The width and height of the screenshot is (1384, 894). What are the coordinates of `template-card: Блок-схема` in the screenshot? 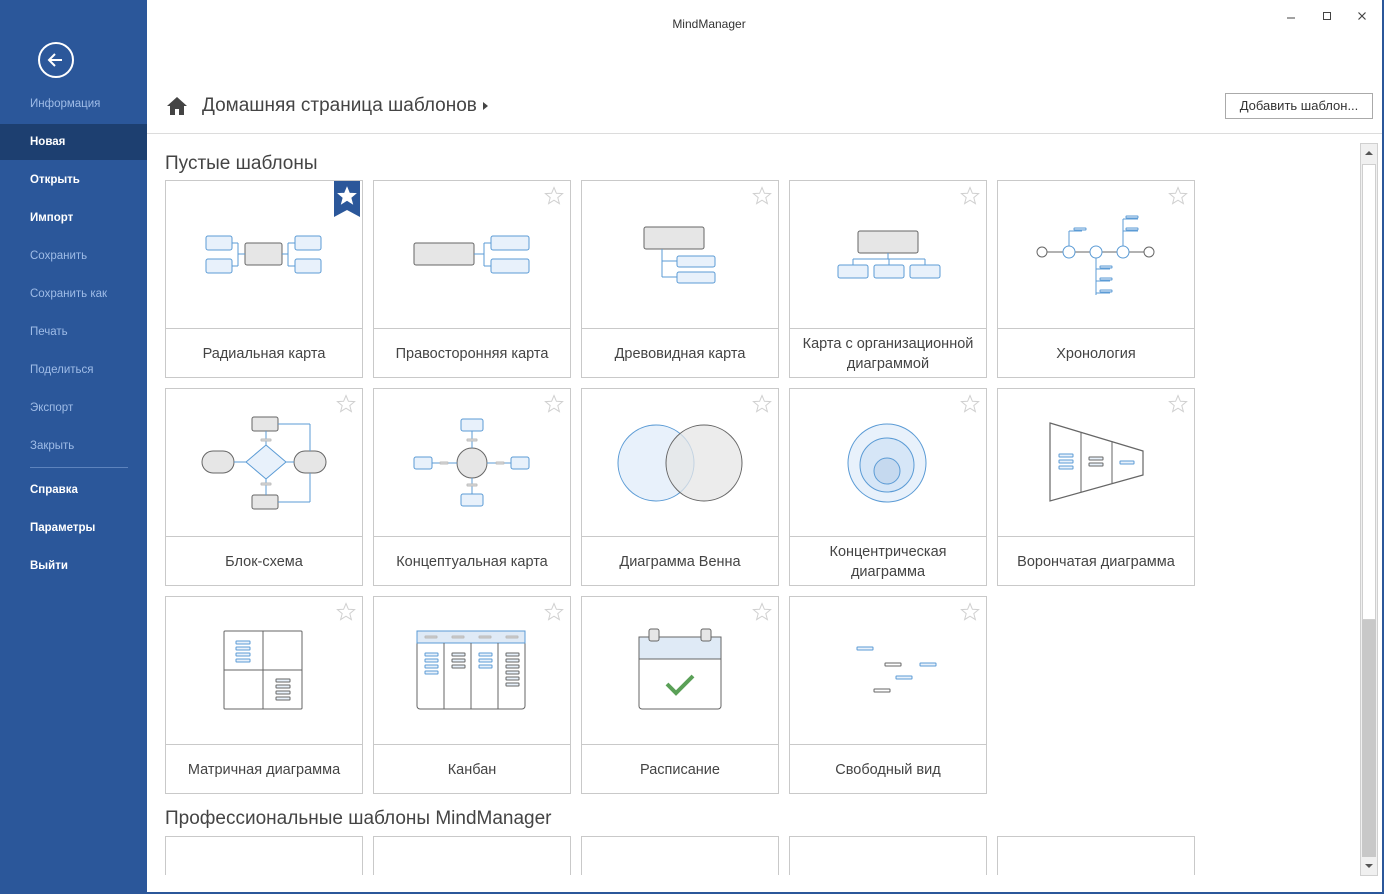 It's located at (264, 487).